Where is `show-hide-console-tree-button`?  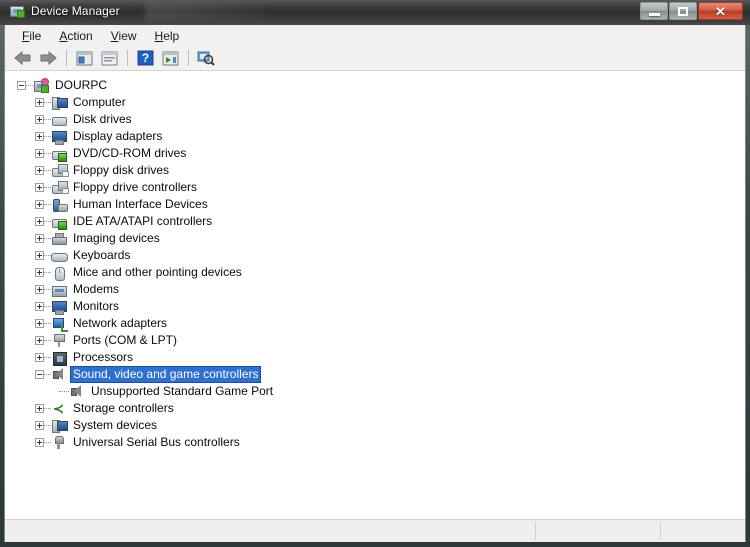 show-hide-console-tree-button is located at coordinates (84, 58).